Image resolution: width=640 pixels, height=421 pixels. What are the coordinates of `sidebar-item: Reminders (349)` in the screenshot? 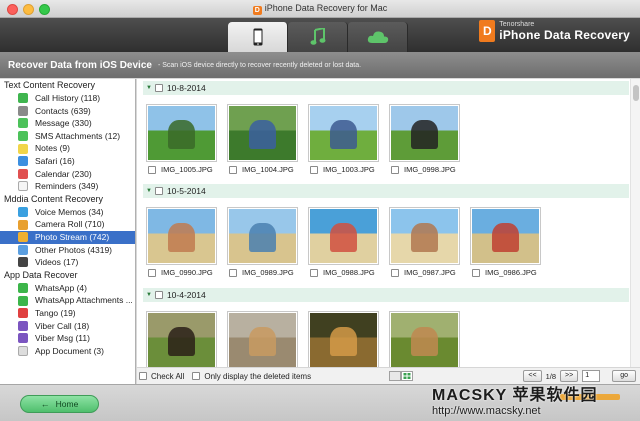 It's located at (67, 186).